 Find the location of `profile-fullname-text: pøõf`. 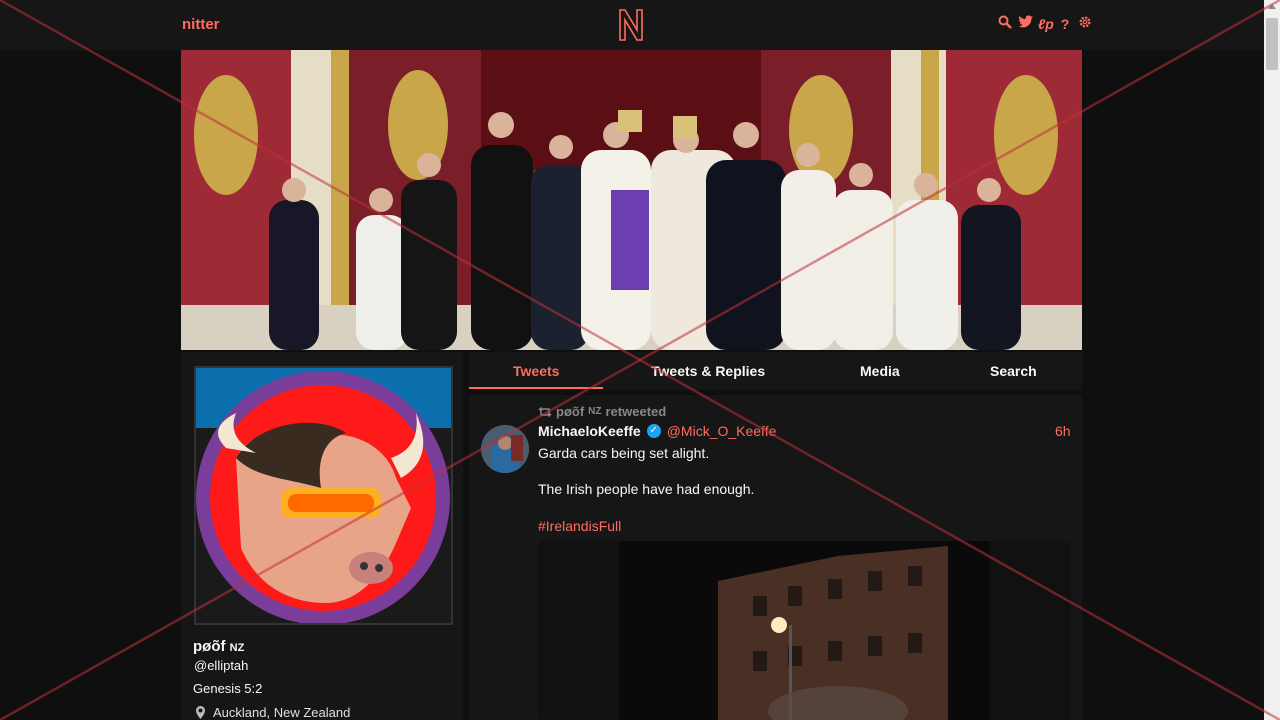

profile-fullname-text: pøõf is located at coordinates (209, 646).